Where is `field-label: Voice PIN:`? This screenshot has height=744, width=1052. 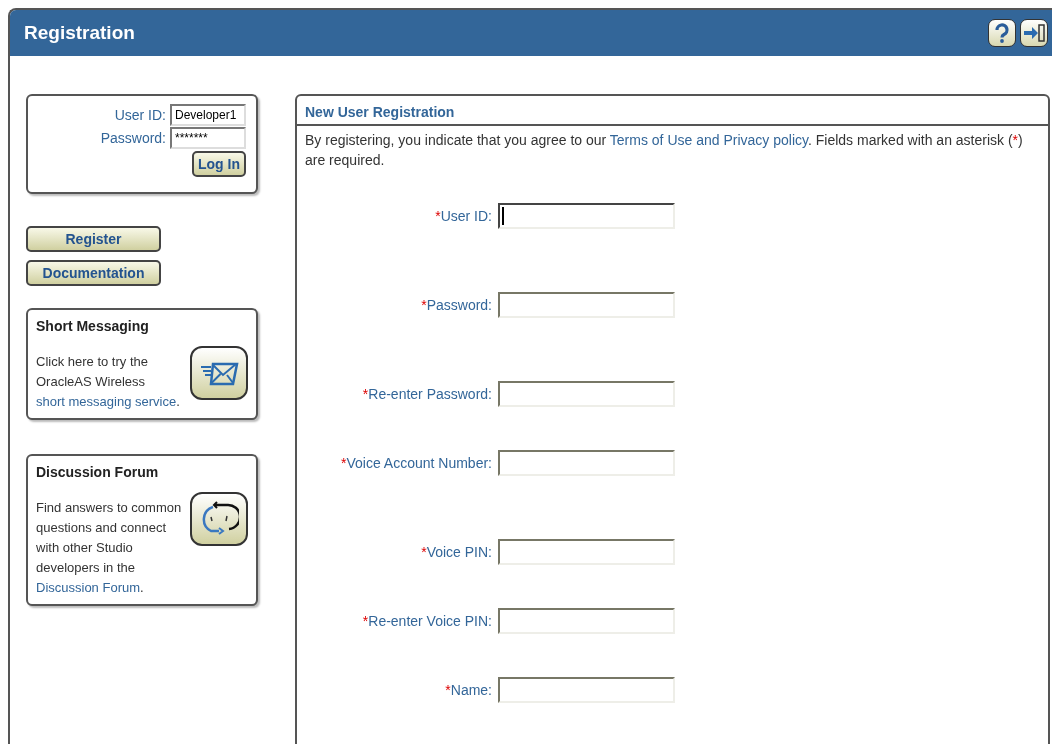 field-label: Voice PIN: is located at coordinates (459, 552).